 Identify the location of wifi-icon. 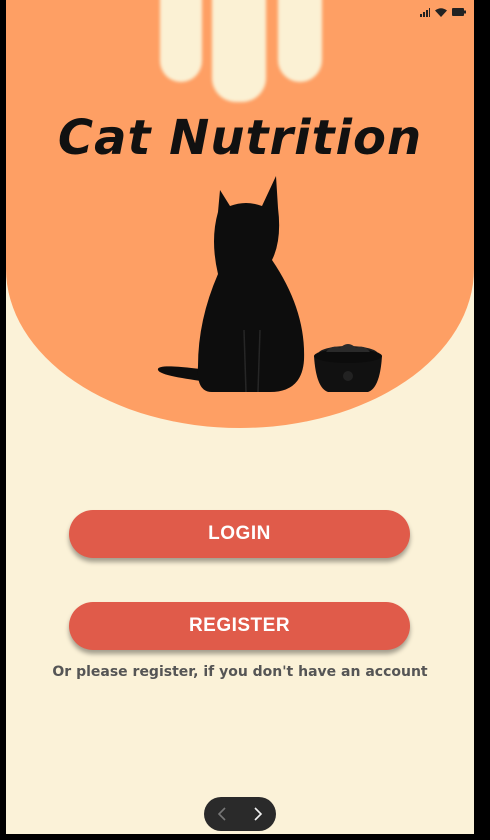
(441, 12).